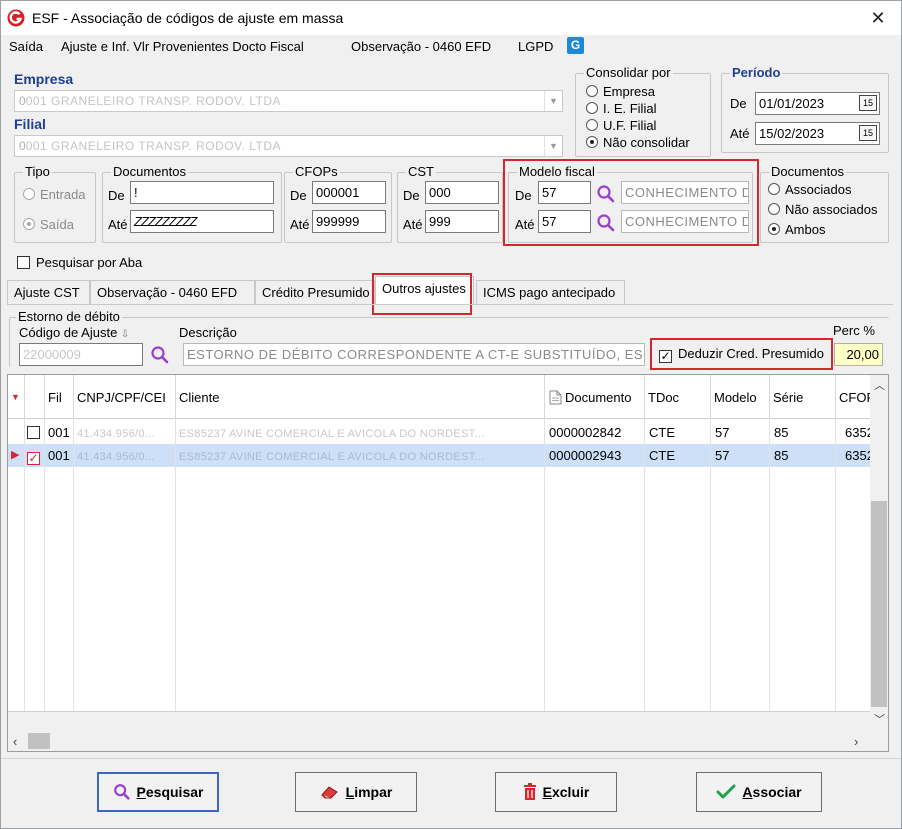 The width and height of the screenshot is (902, 829). I want to click on radio-label: Empresa, so click(629, 91).